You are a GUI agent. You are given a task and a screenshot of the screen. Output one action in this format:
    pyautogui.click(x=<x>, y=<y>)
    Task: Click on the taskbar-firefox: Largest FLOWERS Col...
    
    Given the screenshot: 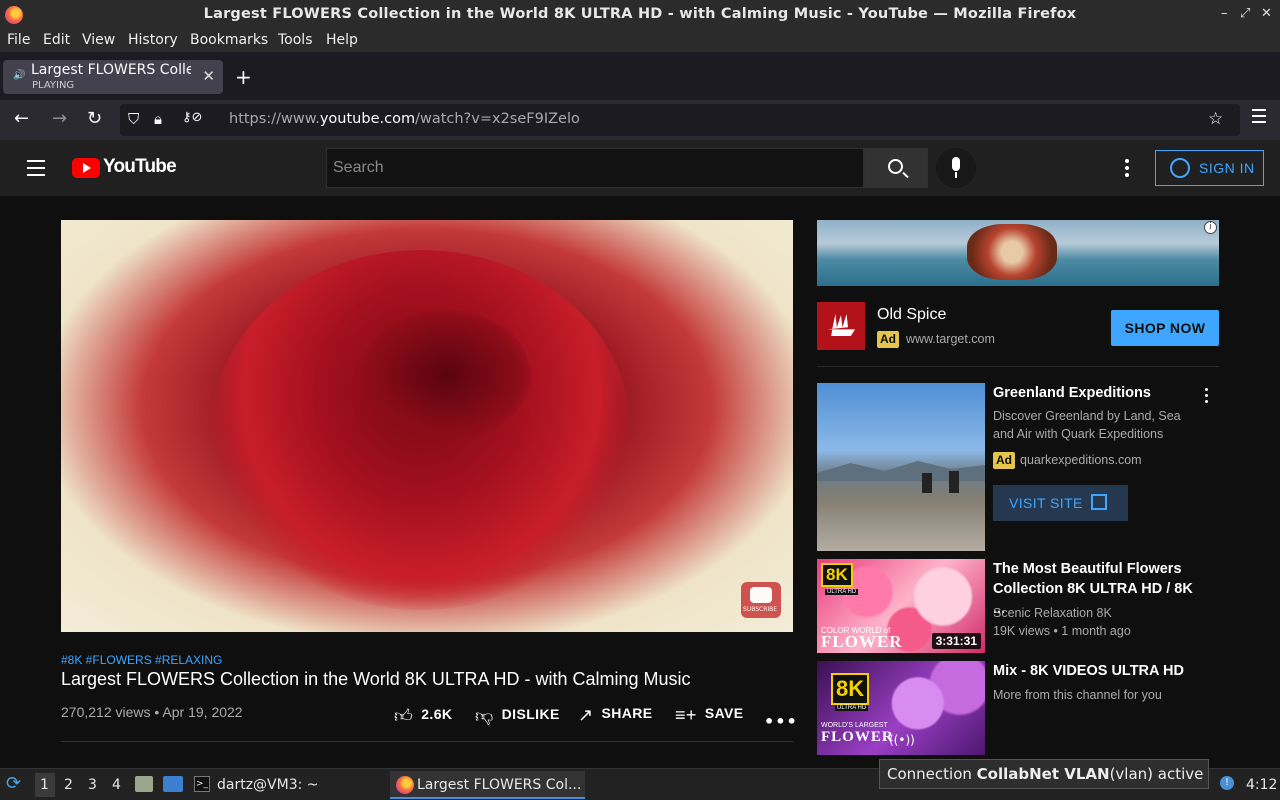 What is the action you would take?
    pyautogui.click(x=499, y=785)
    